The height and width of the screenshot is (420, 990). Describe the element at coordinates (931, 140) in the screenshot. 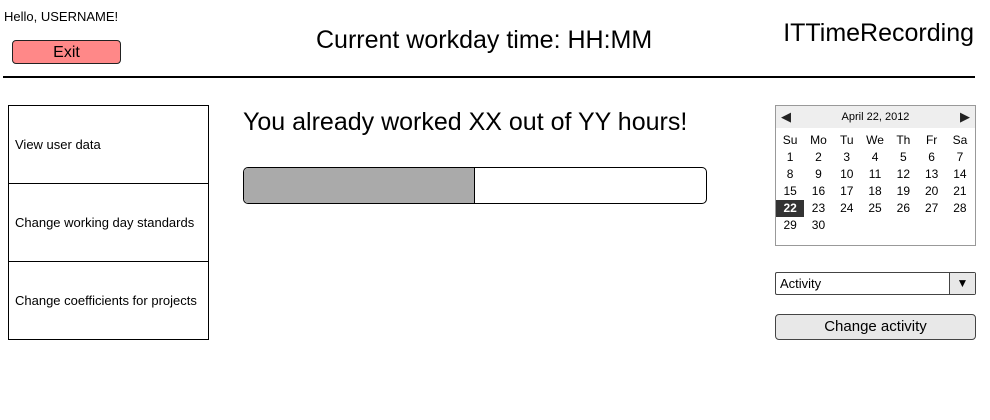

I see `weekday-header: Fr` at that location.